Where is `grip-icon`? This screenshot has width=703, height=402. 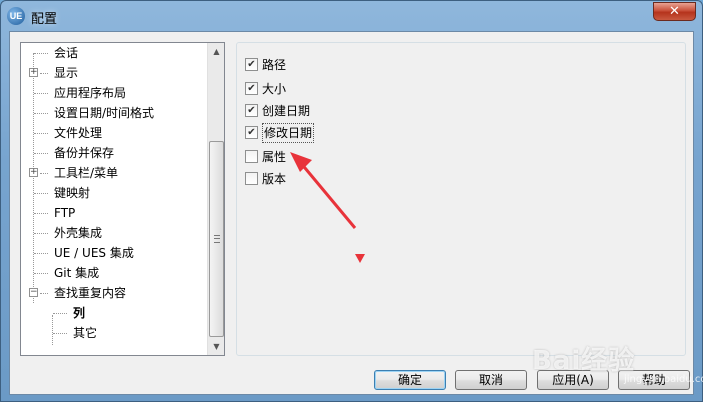
grip-icon is located at coordinates (217, 239).